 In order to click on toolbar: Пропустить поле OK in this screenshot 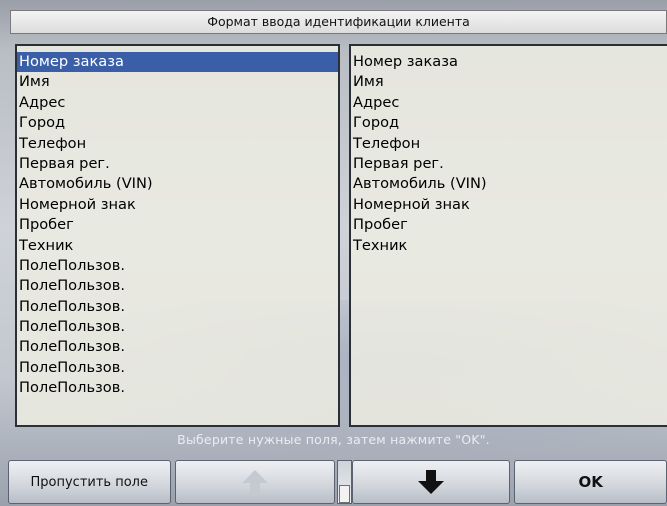, I will do `click(337, 481)`.